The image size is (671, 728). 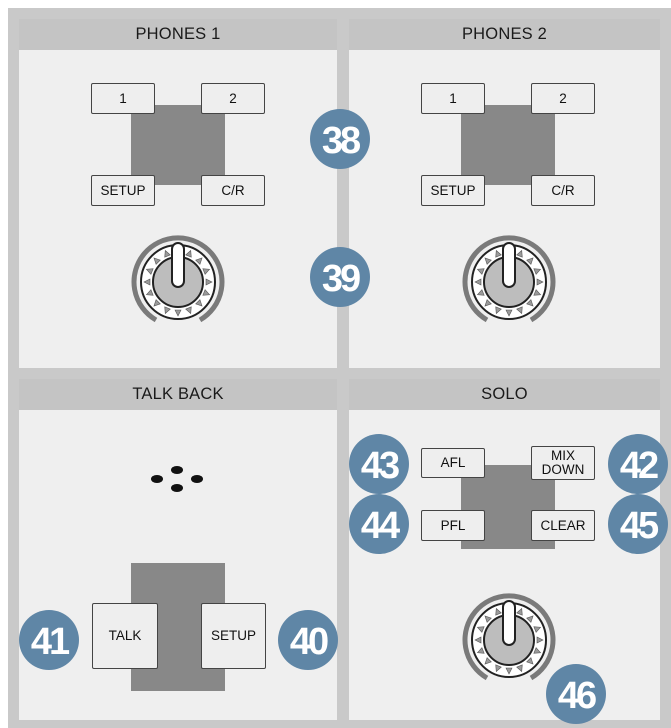 I want to click on svg-text: 39, so click(x=341, y=279).